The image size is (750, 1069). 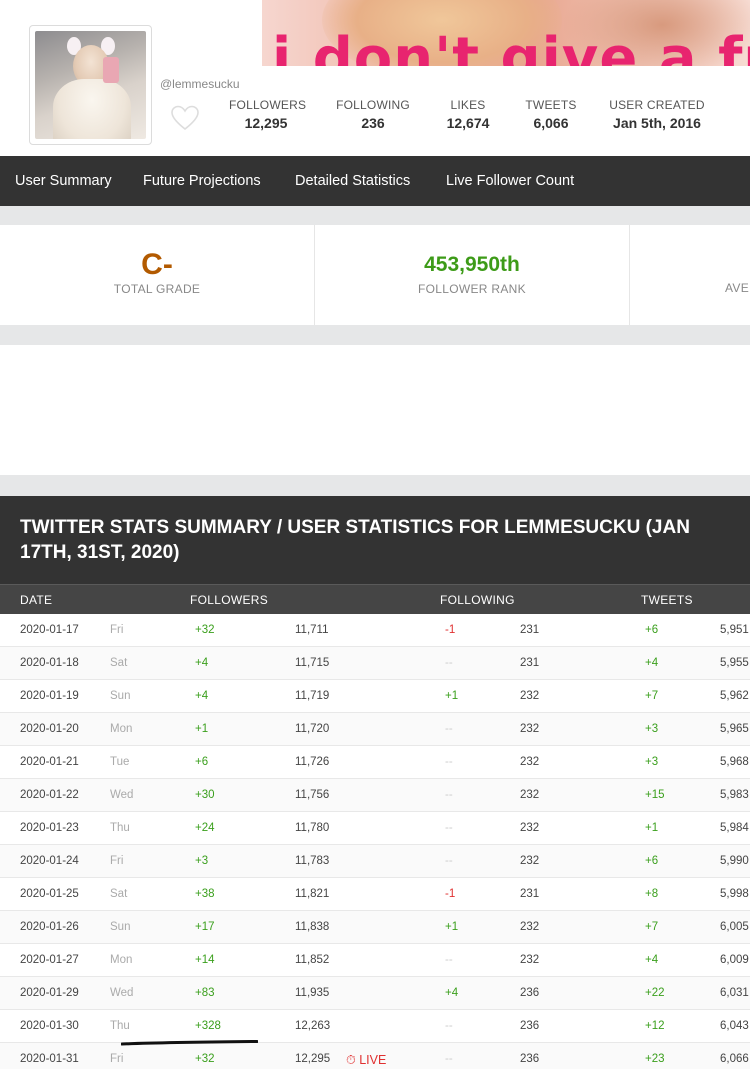 I want to click on row-tweets-total: 6,043, so click(x=734, y=1026).